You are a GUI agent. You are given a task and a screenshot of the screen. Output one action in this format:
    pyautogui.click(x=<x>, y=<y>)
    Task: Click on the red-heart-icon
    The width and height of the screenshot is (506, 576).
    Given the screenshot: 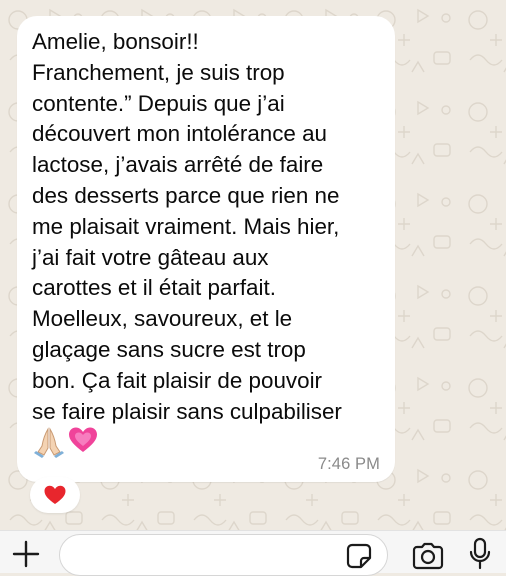 What is the action you would take?
    pyautogui.click(x=55, y=494)
    